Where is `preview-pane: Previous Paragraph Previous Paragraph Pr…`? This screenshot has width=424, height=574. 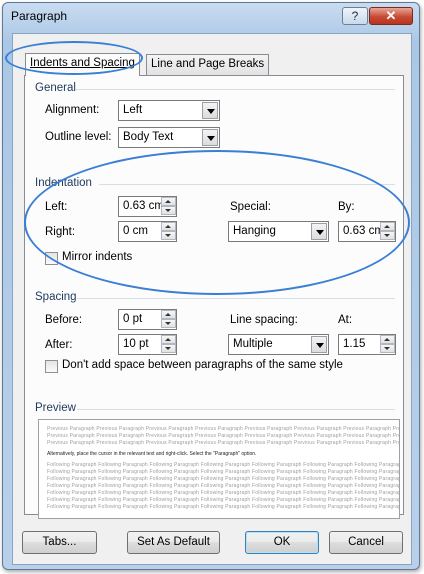 preview-pane: Previous Paragraph Previous Paragraph Pr… is located at coordinates (219, 469).